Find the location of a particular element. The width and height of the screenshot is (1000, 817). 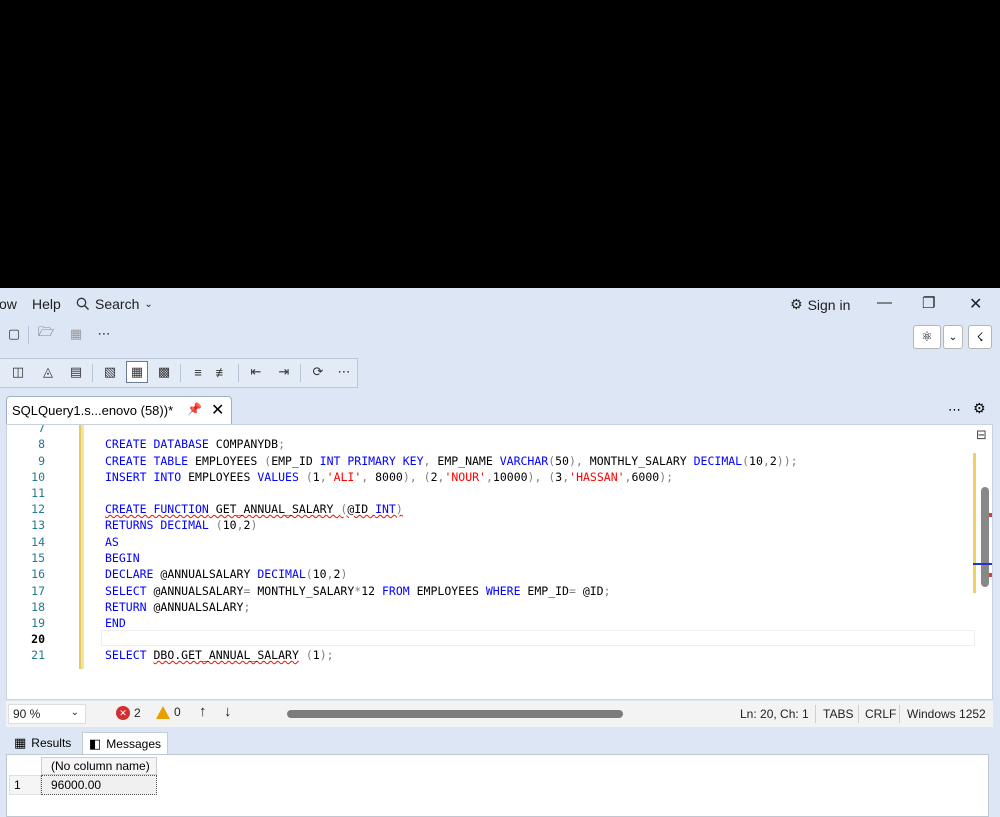

query-folder-icon: 🗁 is located at coordinates (46, 334).